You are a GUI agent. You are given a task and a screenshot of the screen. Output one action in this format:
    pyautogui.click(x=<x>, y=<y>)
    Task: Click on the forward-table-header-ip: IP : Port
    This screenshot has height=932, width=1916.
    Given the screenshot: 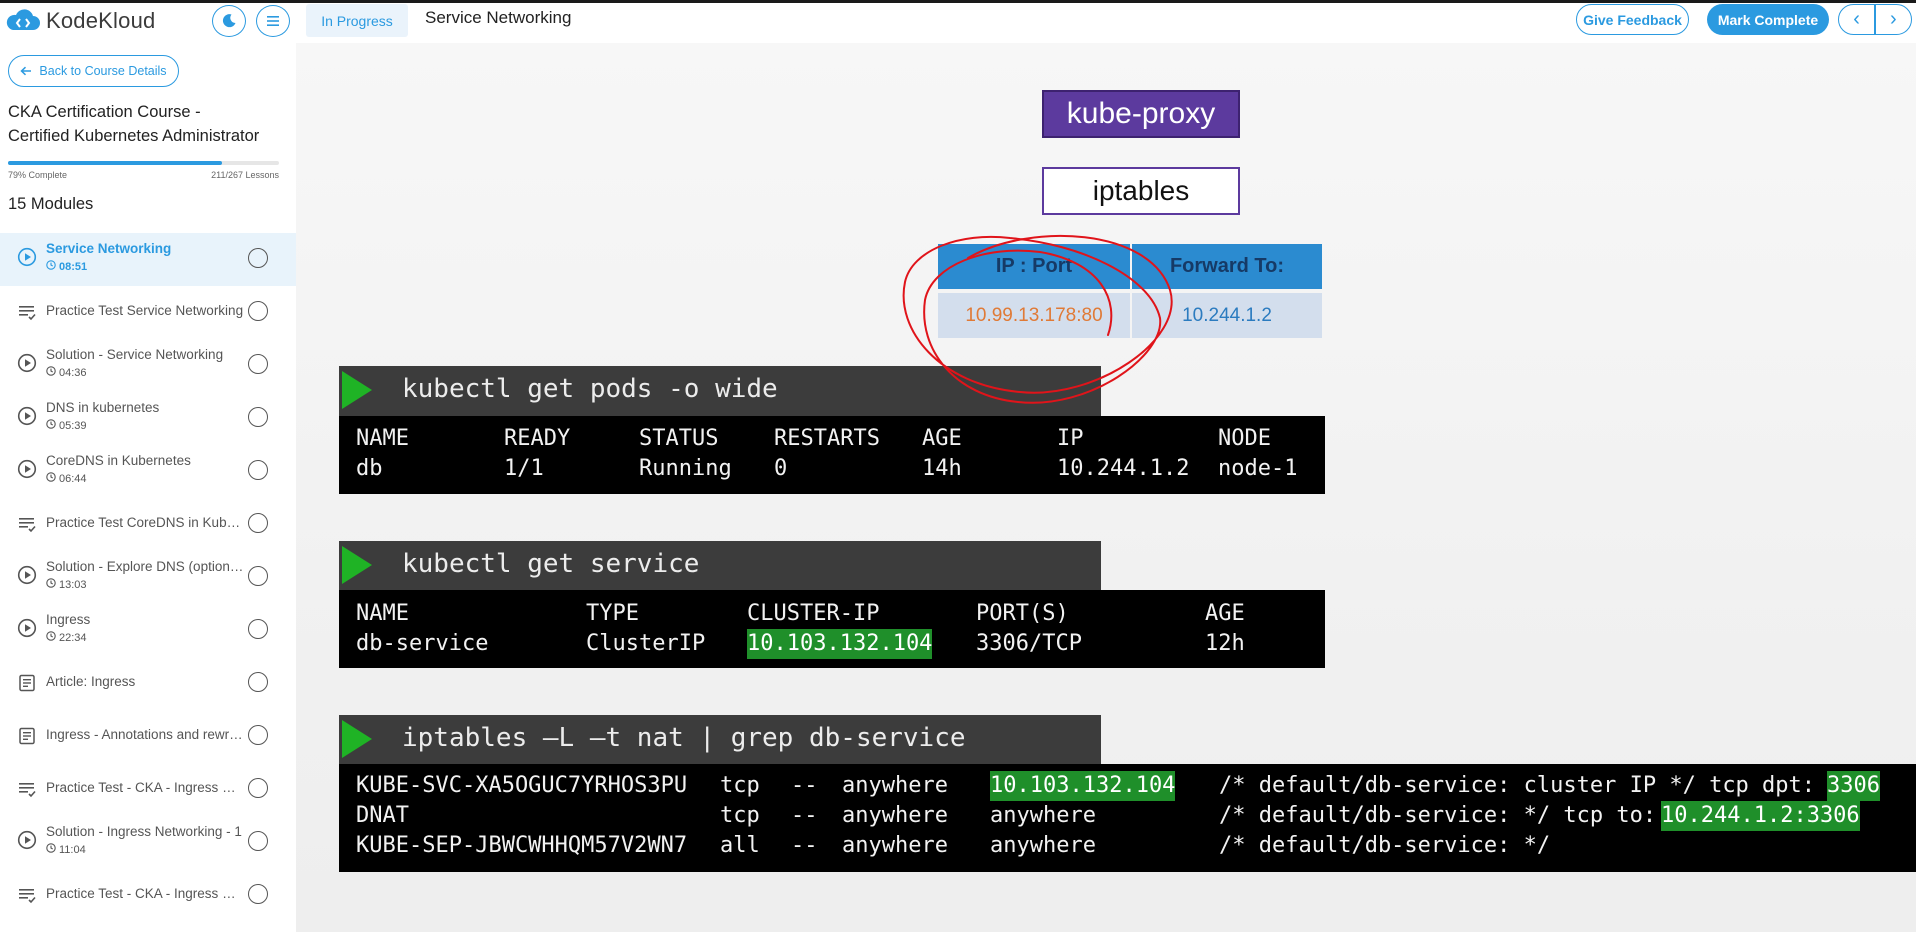 What is the action you would take?
    pyautogui.click(x=1034, y=266)
    